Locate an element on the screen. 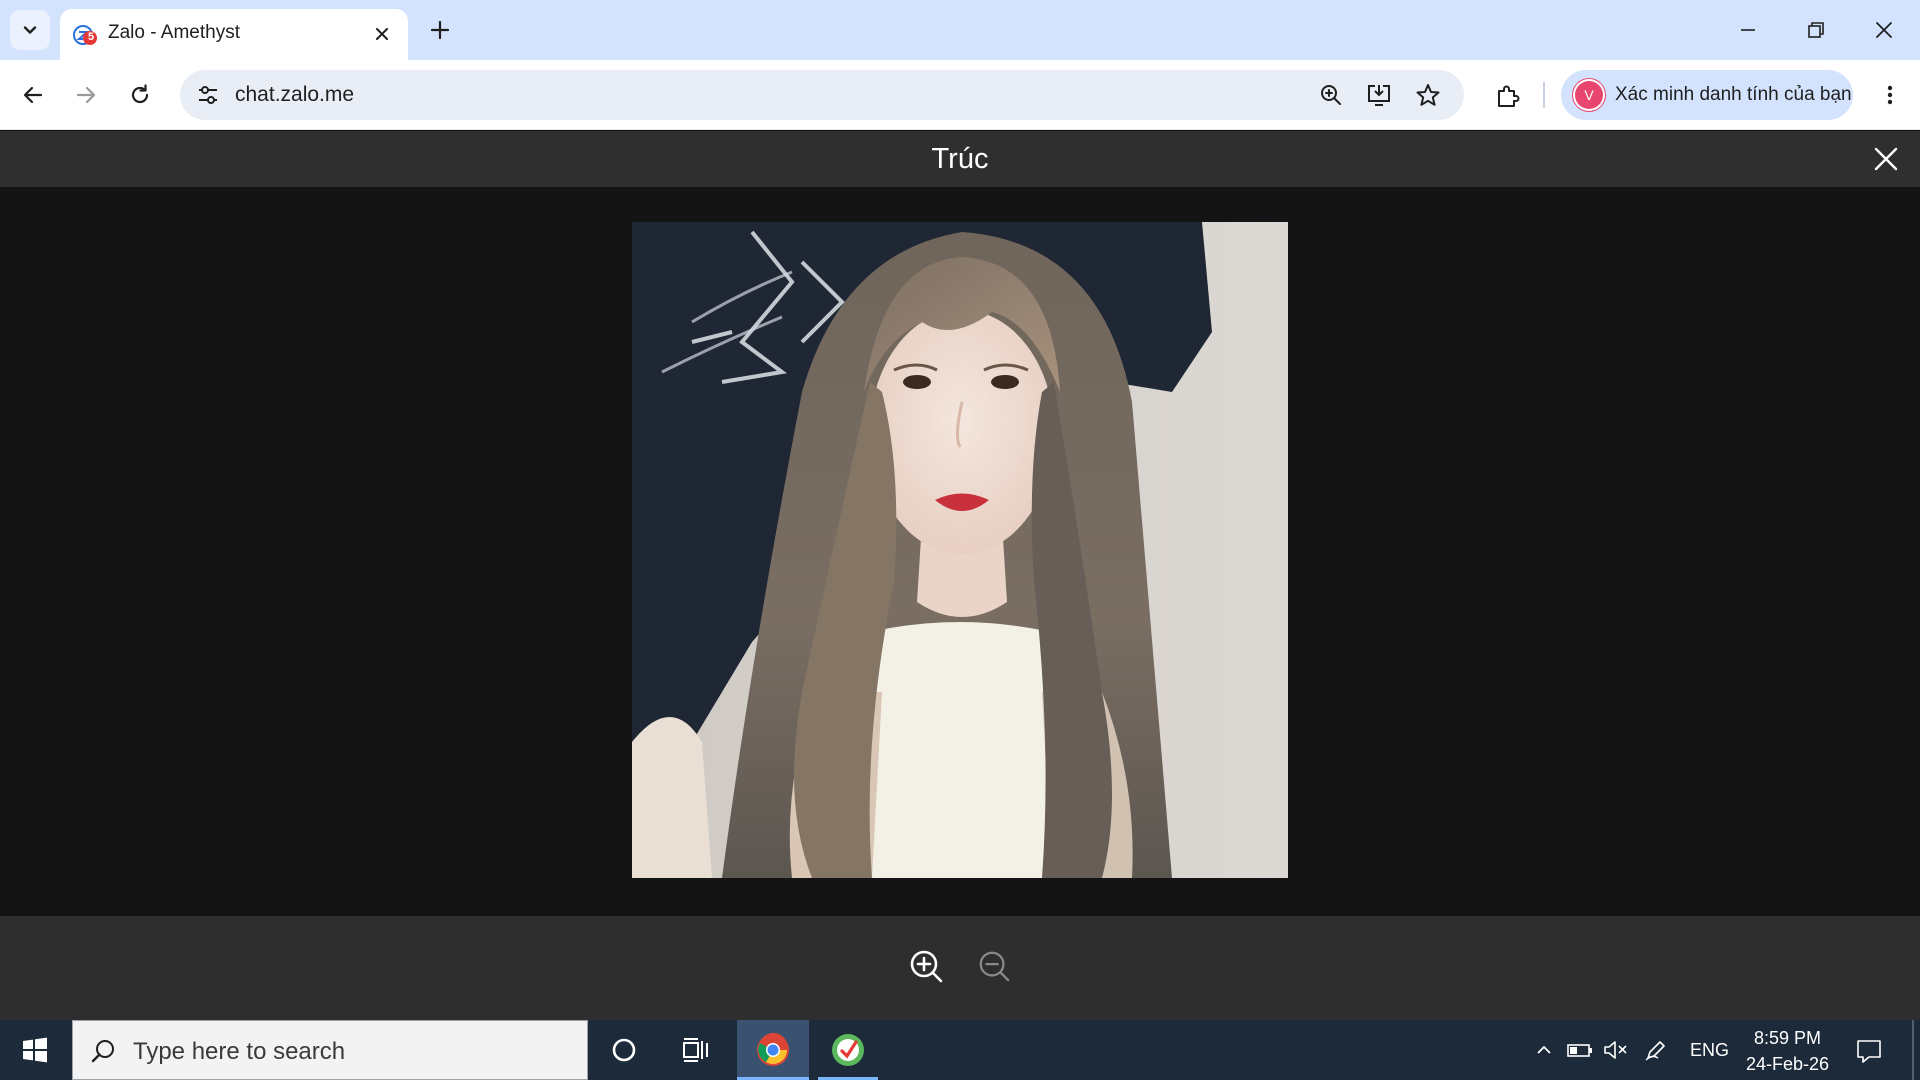 The image size is (1920, 1080). favicon-badge: 5 is located at coordinates (91, 37).